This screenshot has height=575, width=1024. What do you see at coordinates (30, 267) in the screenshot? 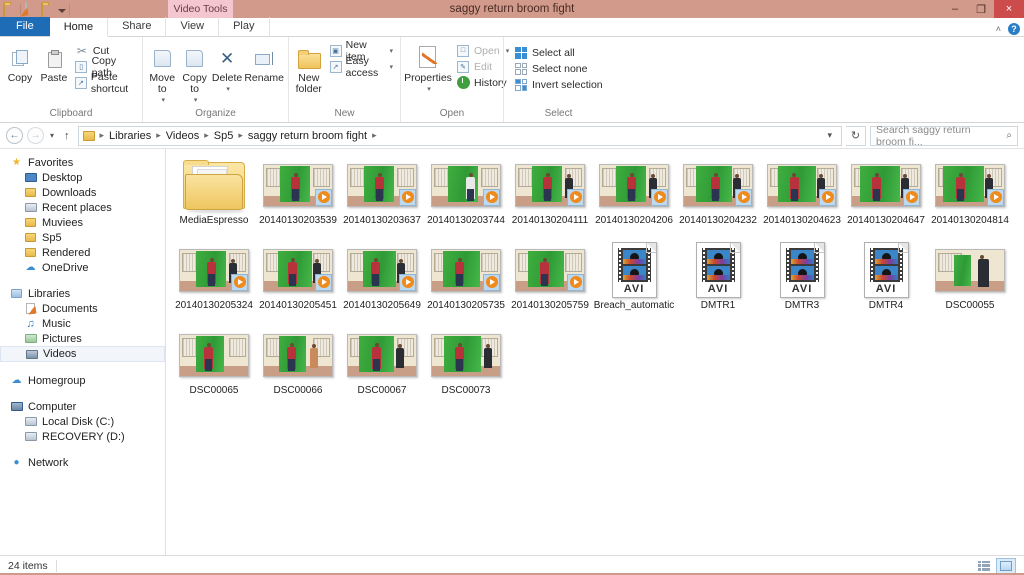
I see `onedrive-icon: ☁` at bounding box center [30, 267].